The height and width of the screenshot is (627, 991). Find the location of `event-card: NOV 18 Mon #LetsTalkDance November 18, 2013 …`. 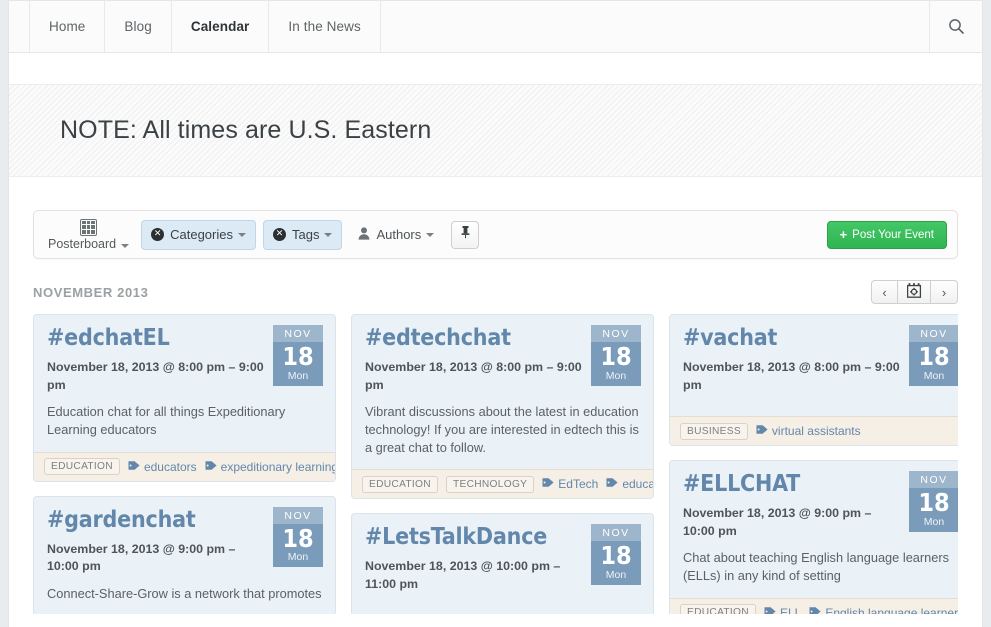

event-card: NOV 18 Mon #LetsTalkDance November 18, 2013 … is located at coordinates (502, 563).